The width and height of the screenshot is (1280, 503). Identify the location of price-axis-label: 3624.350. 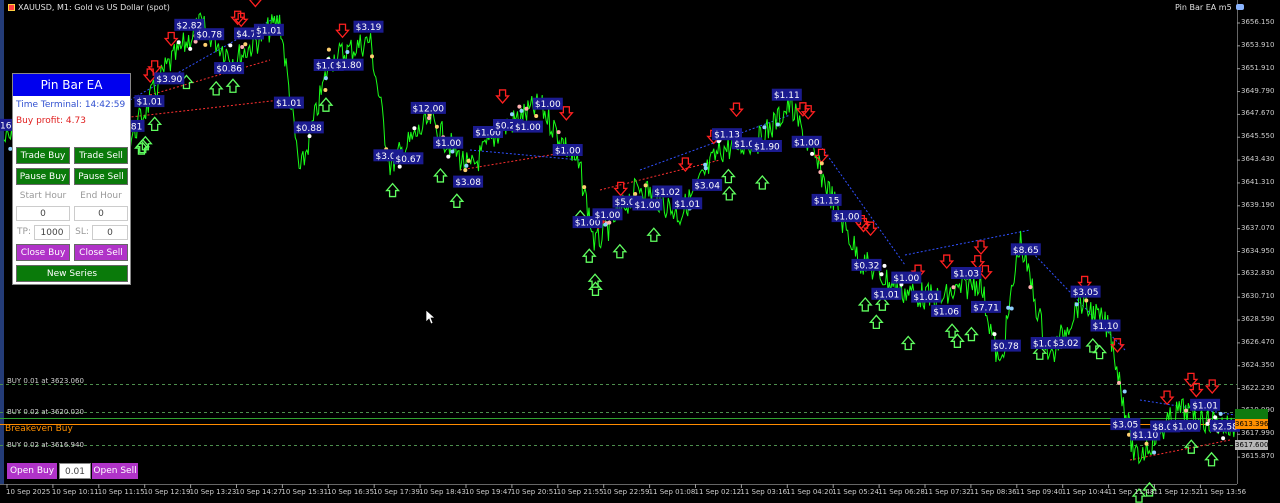
(1258, 364).